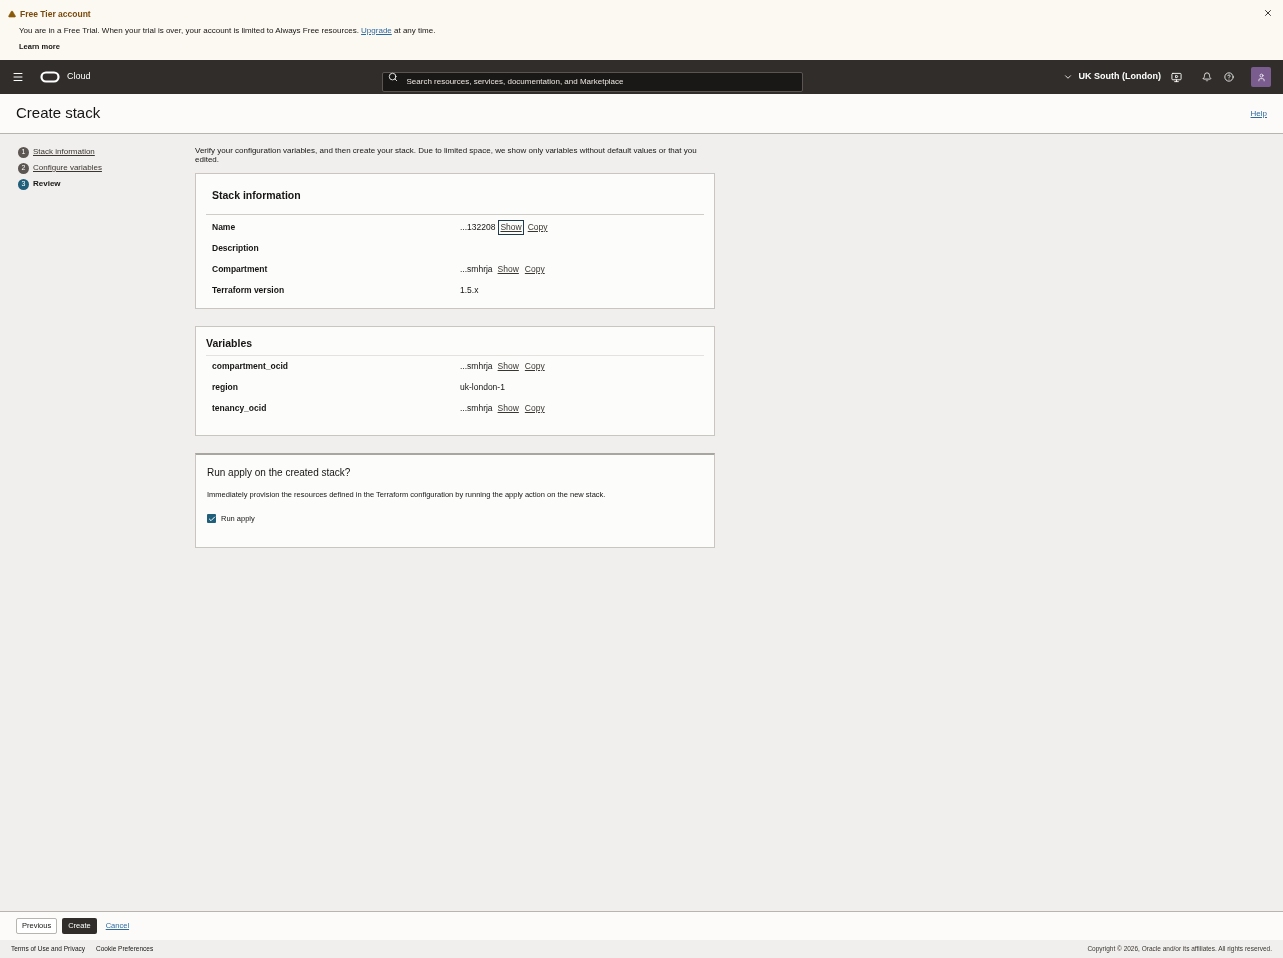 This screenshot has width=1283, height=958. I want to click on close-icon, so click(1268, 13).